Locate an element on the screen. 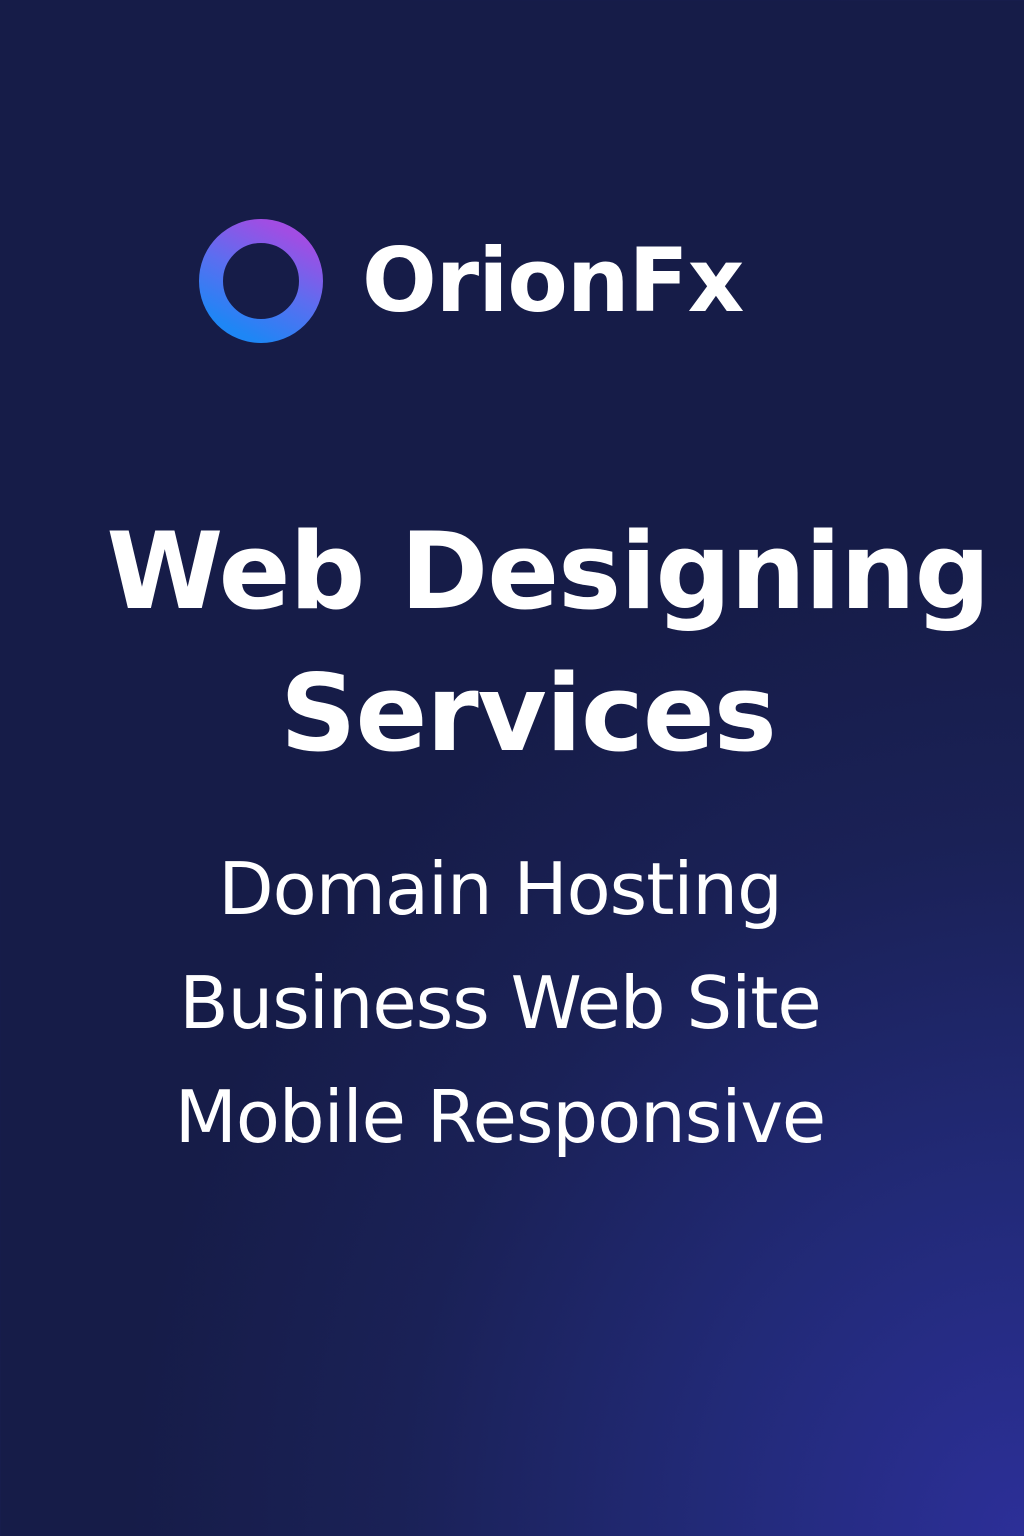 This screenshot has width=1024, height=1536. brand-name: OrionFx is located at coordinates (553, 280).